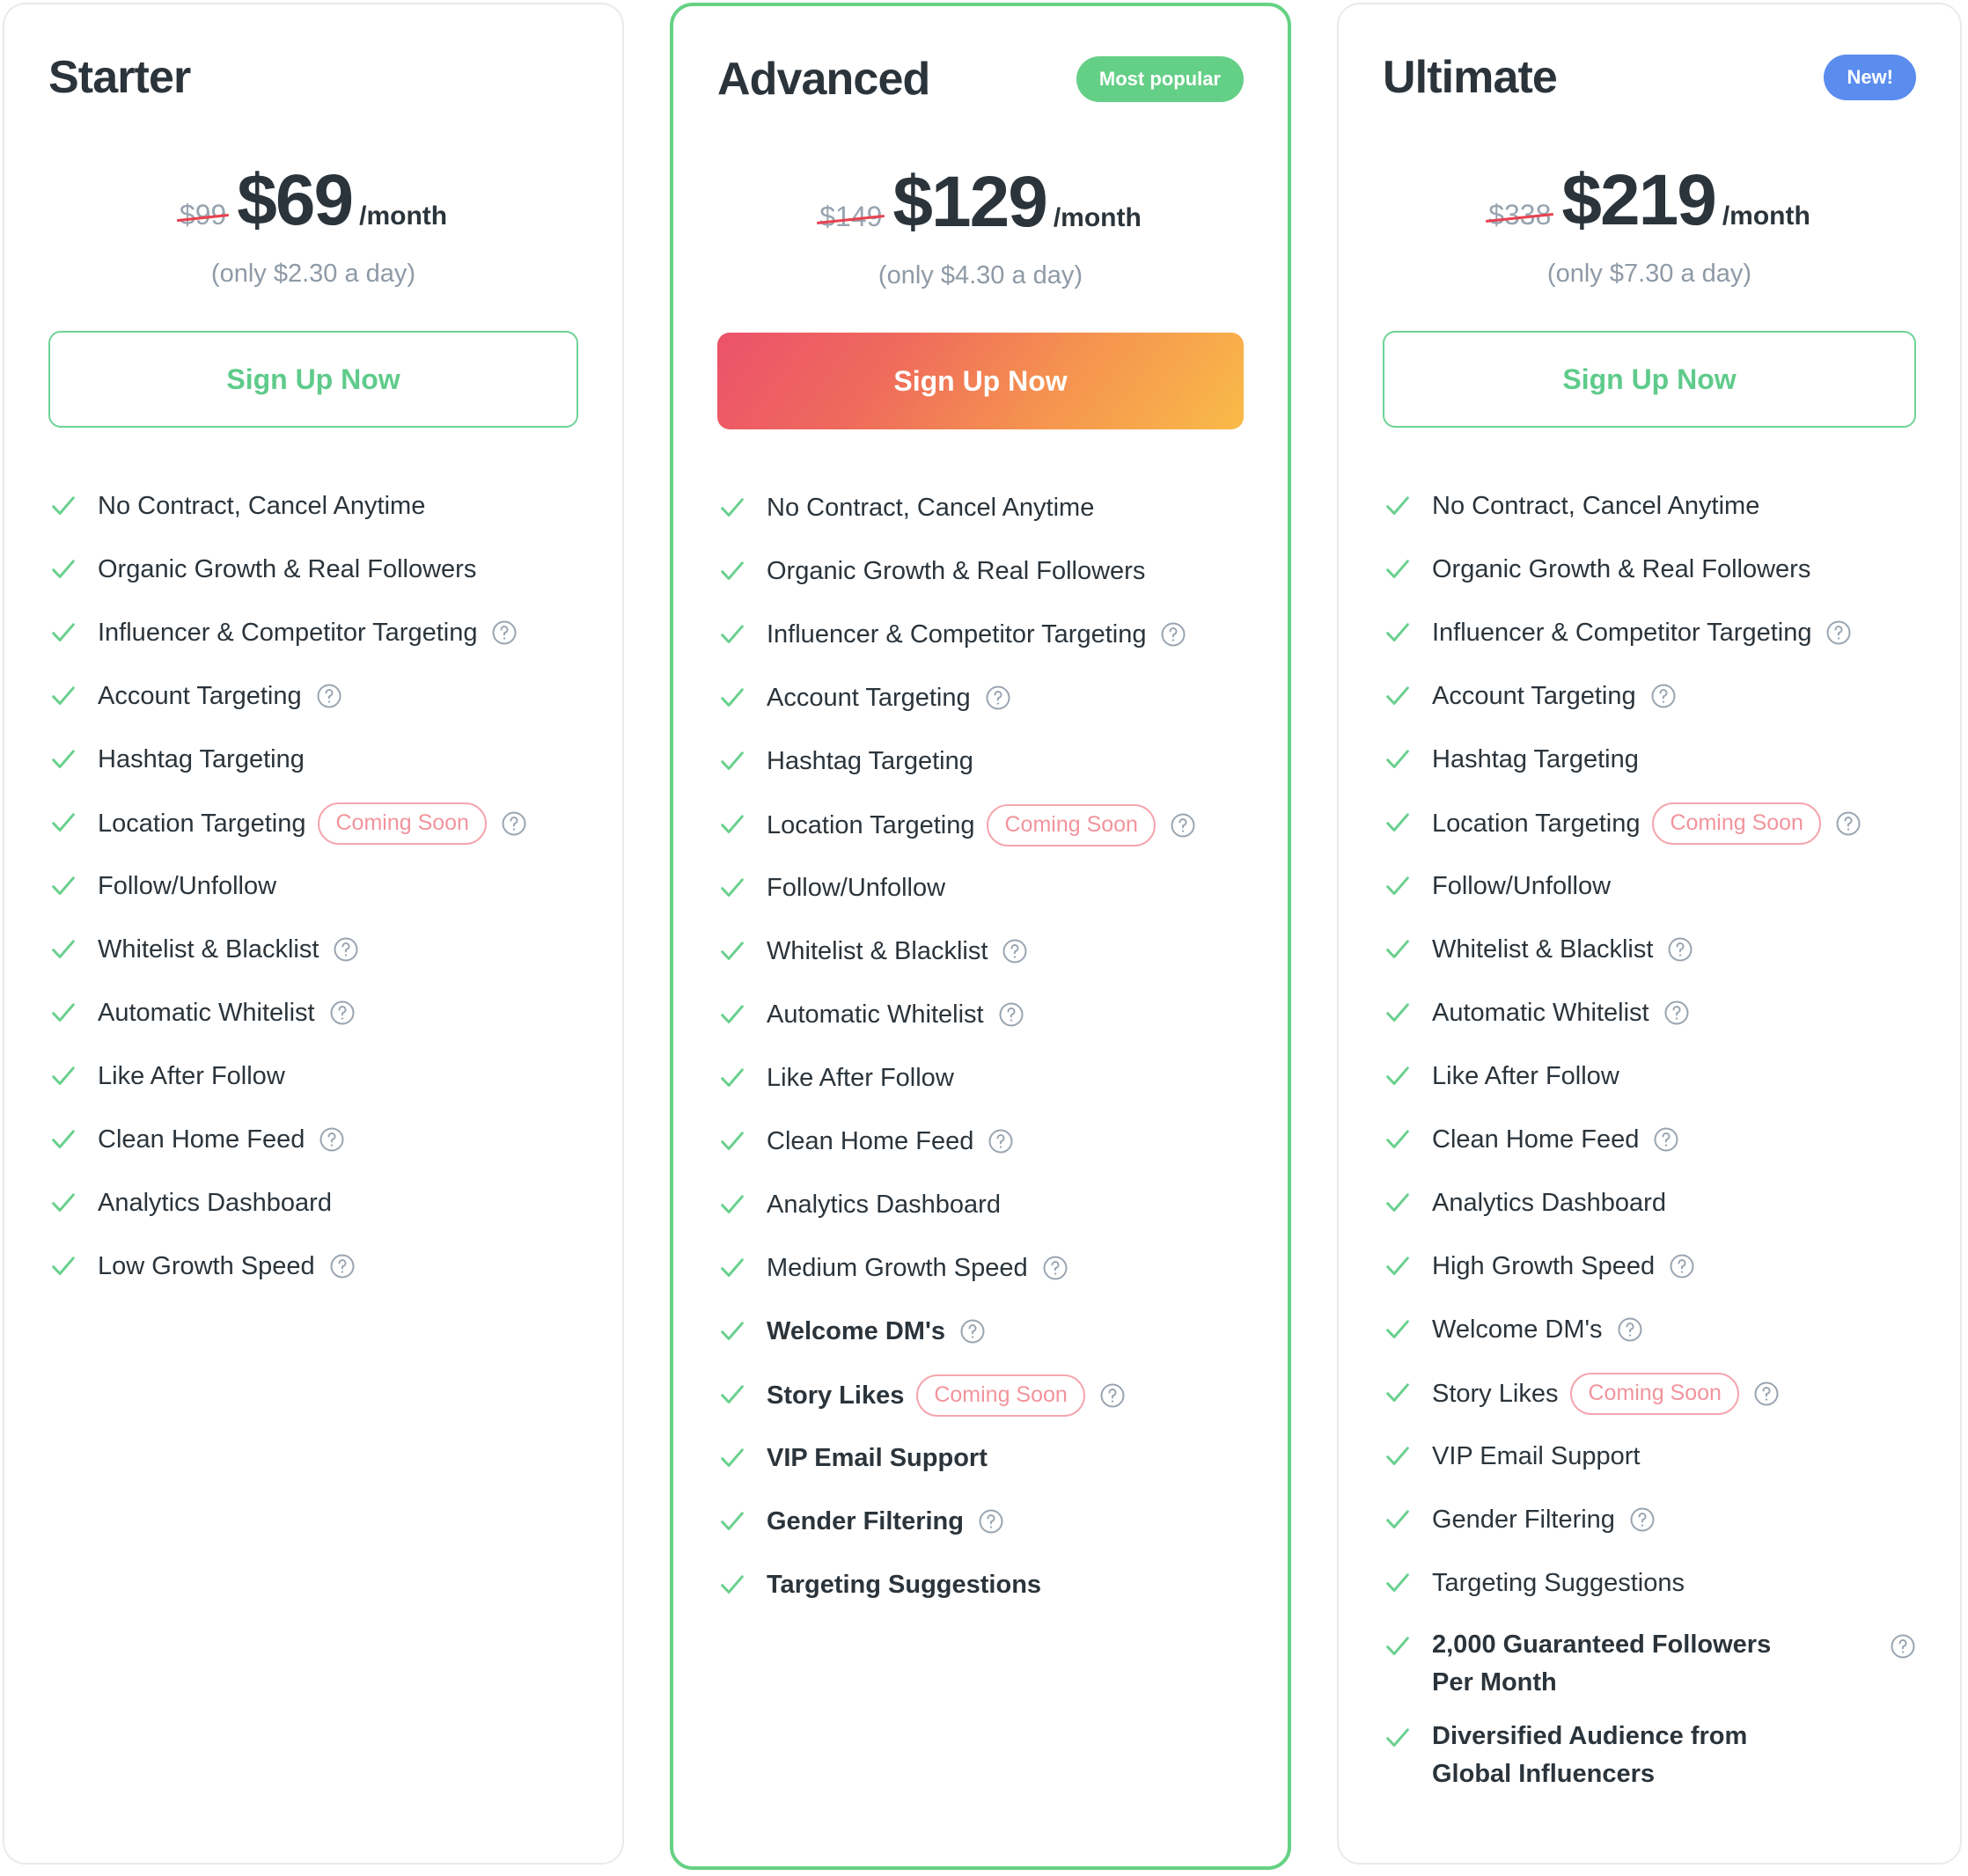 The width and height of the screenshot is (1968, 1876). I want to click on feature-item: Follow/Unfollow, so click(981, 900).